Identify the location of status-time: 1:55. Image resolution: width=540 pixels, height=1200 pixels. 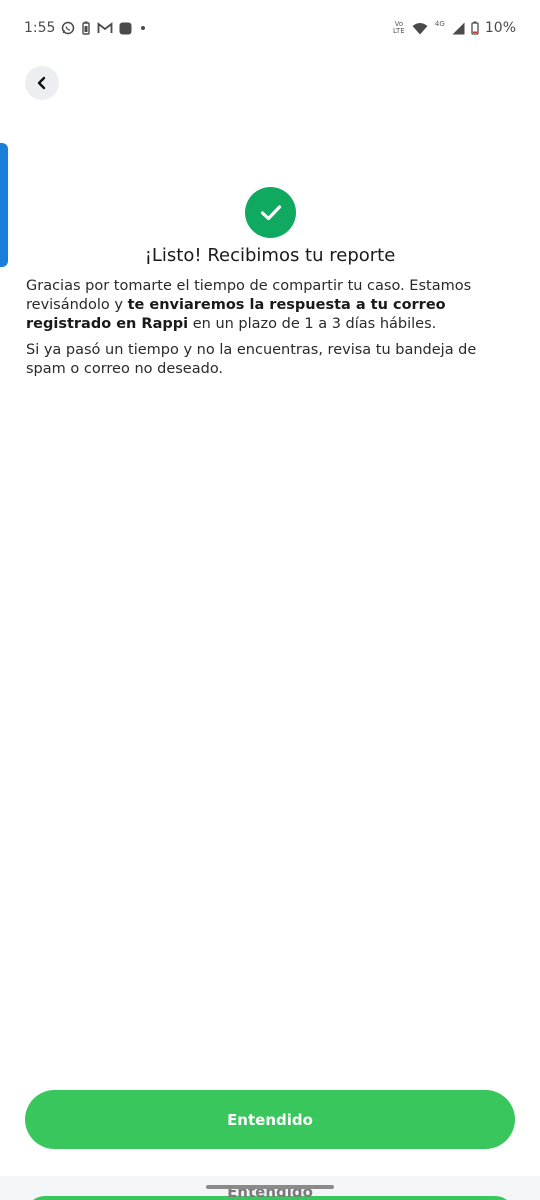
(40, 28).